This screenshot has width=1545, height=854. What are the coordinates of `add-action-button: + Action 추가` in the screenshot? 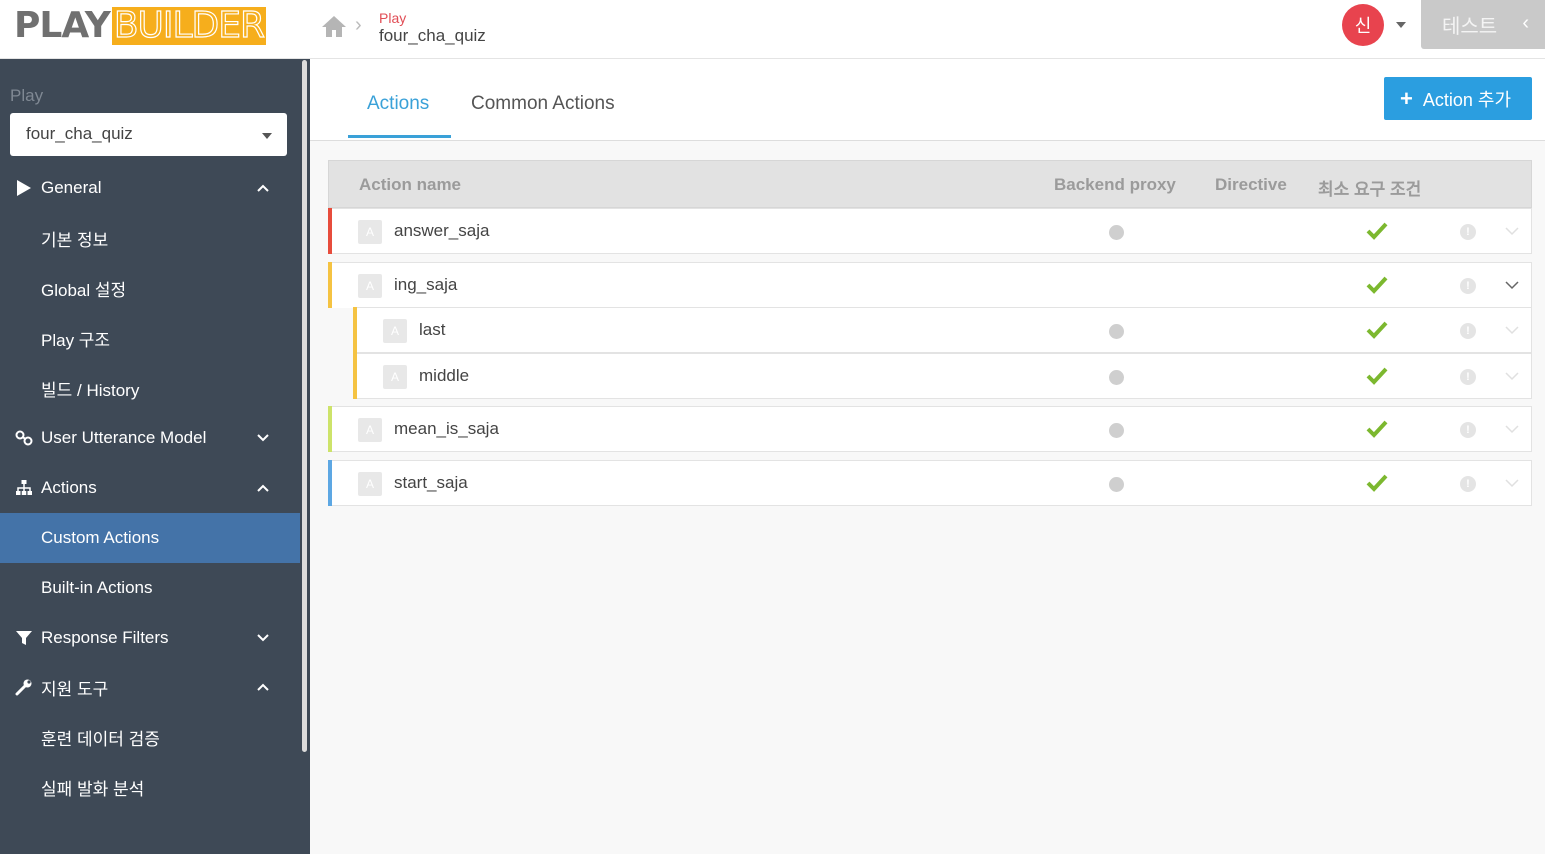 It's located at (1458, 98).